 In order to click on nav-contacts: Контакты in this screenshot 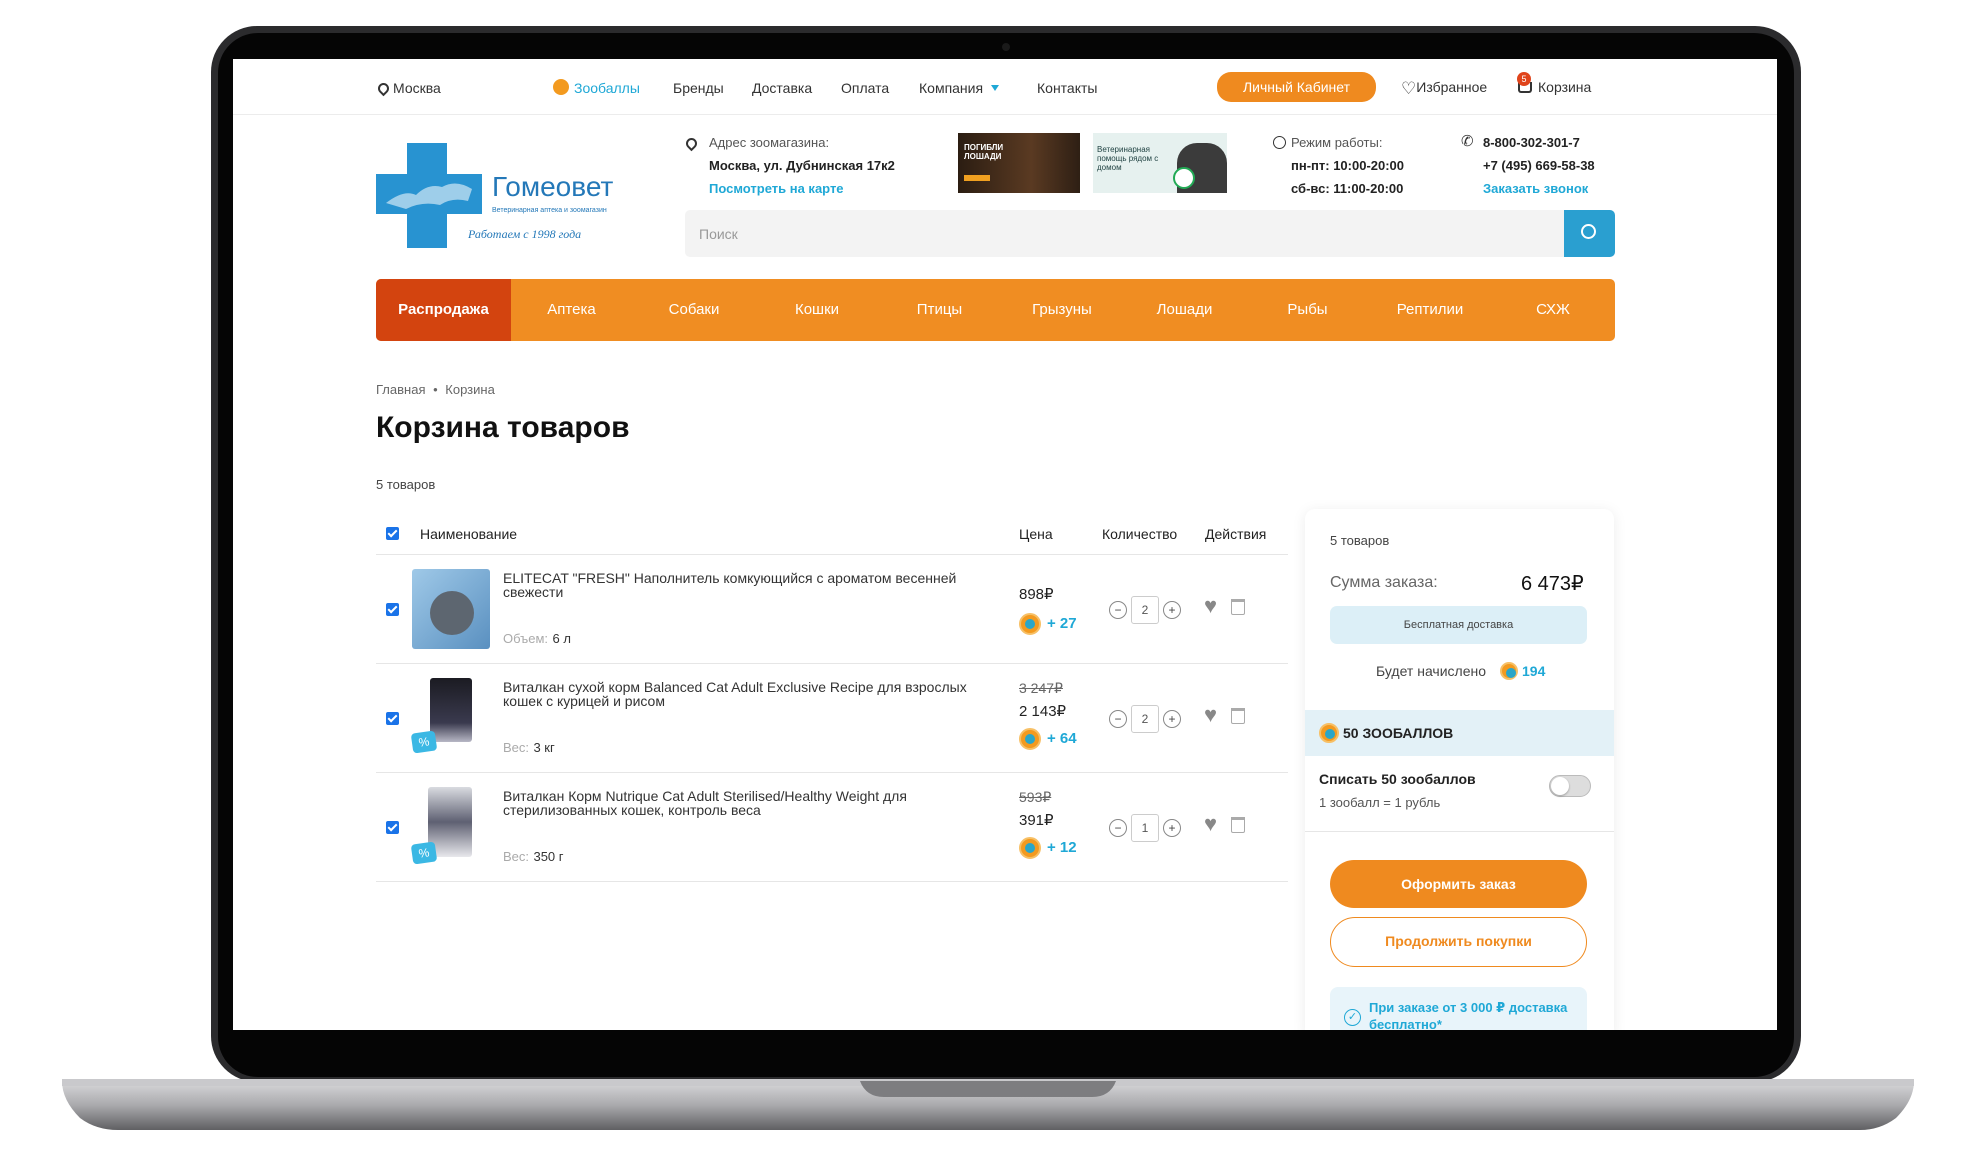, I will do `click(1067, 88)`.